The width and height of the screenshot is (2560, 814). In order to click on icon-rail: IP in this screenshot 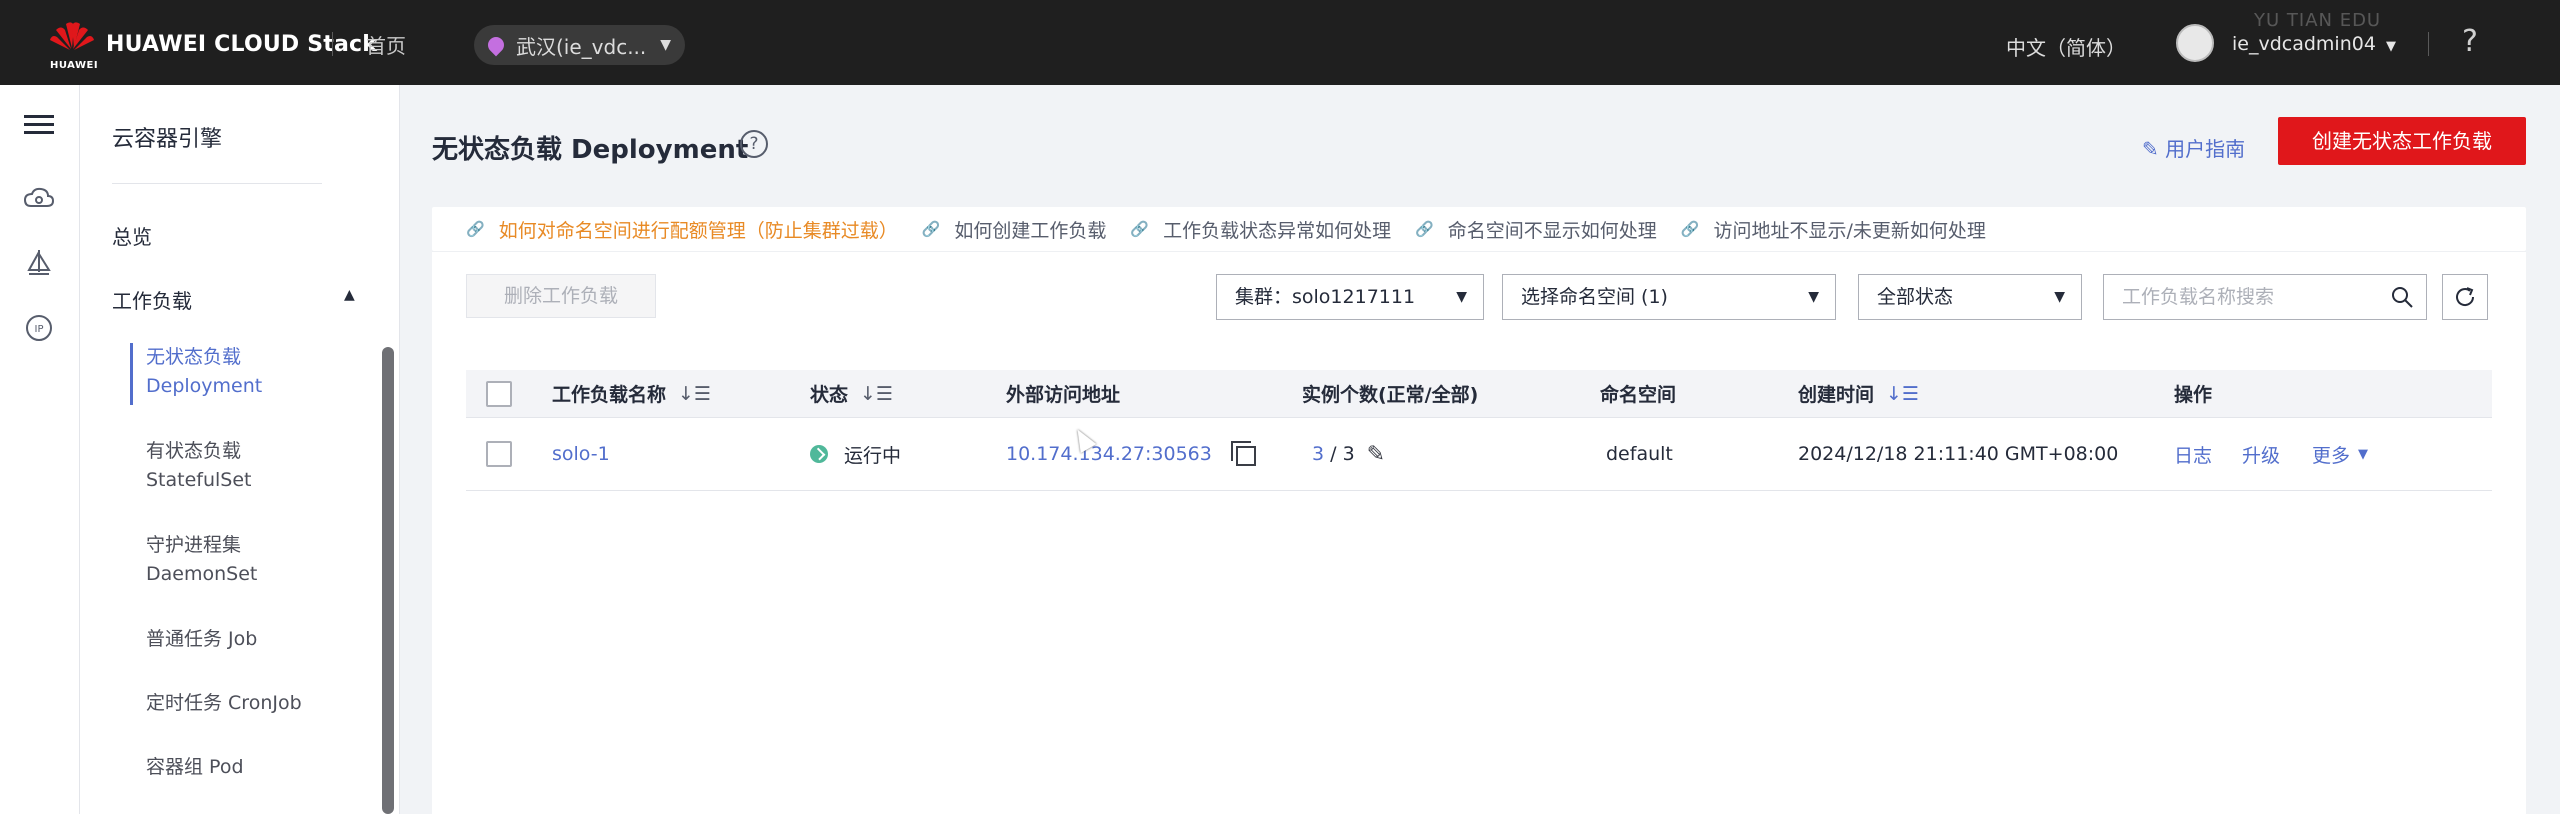, I will do `click(40, 449)`.